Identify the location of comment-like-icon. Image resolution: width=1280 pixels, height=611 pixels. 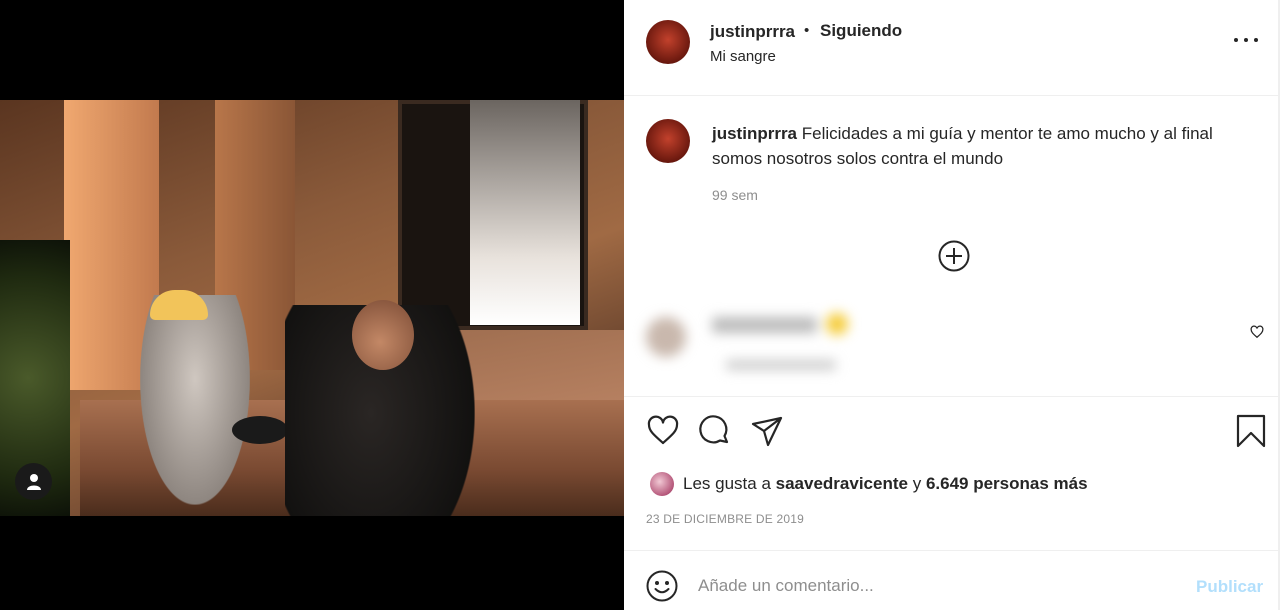
(1257, 332).